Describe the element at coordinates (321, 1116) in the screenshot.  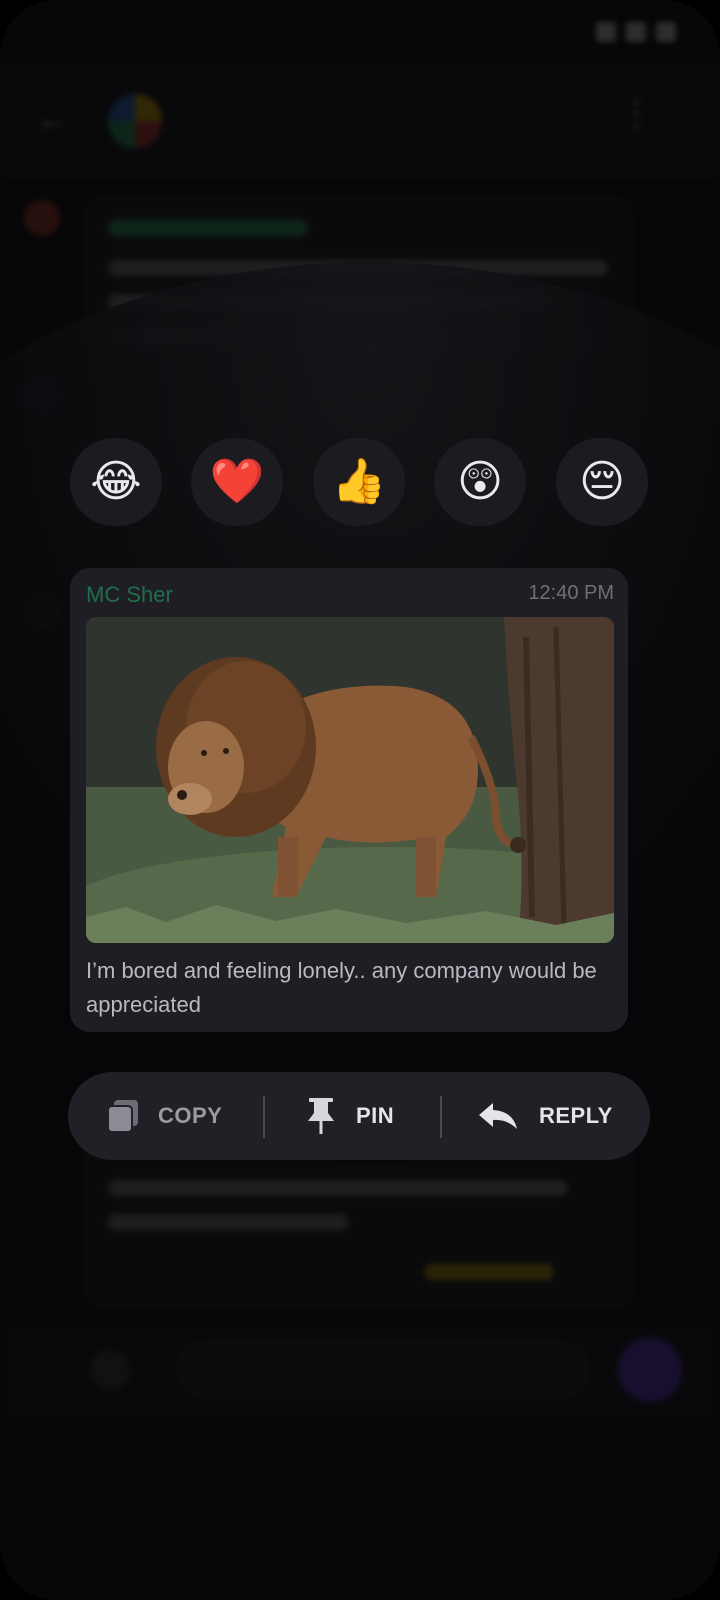
I see `pin-icon` at that location.